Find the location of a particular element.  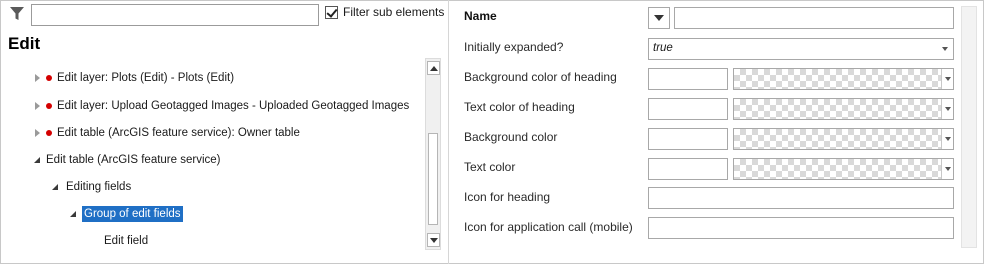

bg-color-label: Background color is located at coordinates (511, 137).